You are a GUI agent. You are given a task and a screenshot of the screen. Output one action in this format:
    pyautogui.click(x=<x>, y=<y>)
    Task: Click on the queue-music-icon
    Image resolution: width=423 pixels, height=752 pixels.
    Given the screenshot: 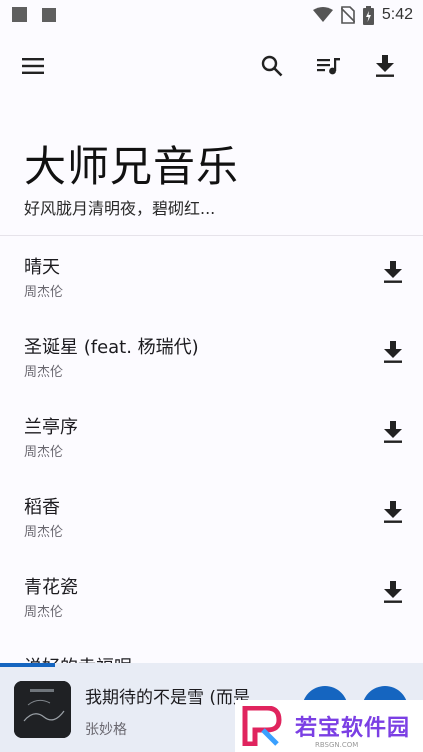 What is the action you would take?
    pyautogui.click(x=328, y=66)
    